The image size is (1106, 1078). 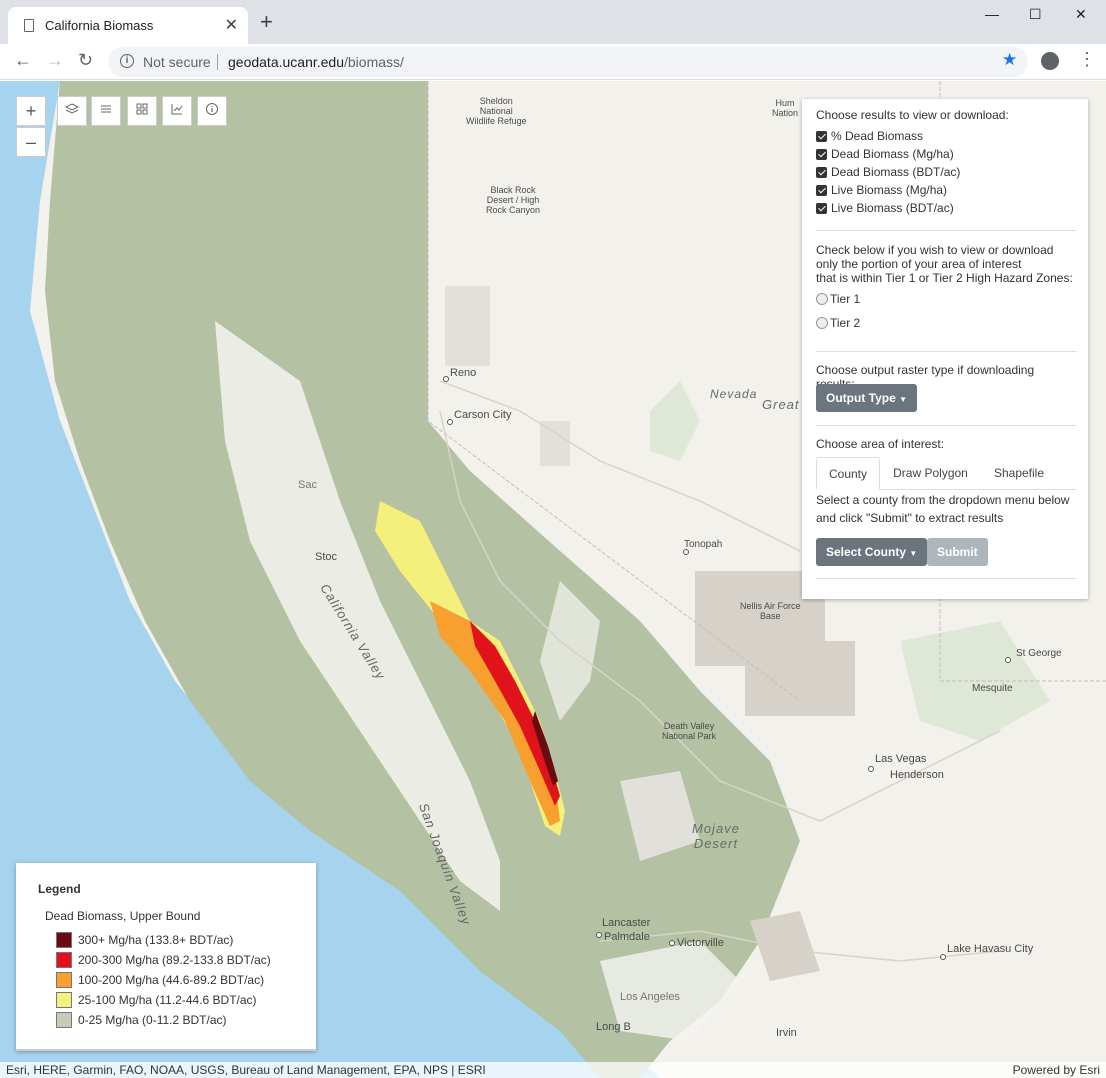 I want to click on security-status: Not secure, so click(x=177, y=62).